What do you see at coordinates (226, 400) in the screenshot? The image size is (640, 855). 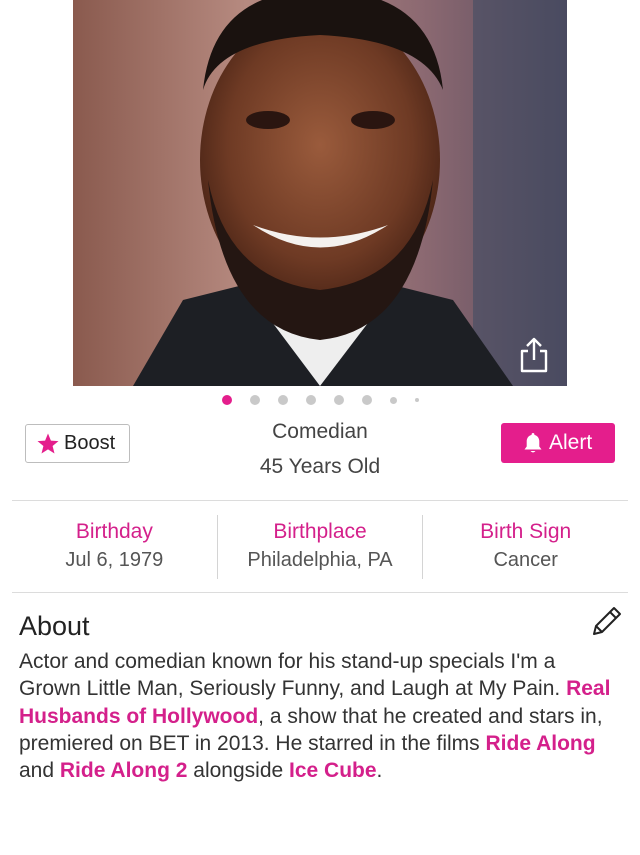 I see `carousel-dot-active` at bounding box center [226, 400].